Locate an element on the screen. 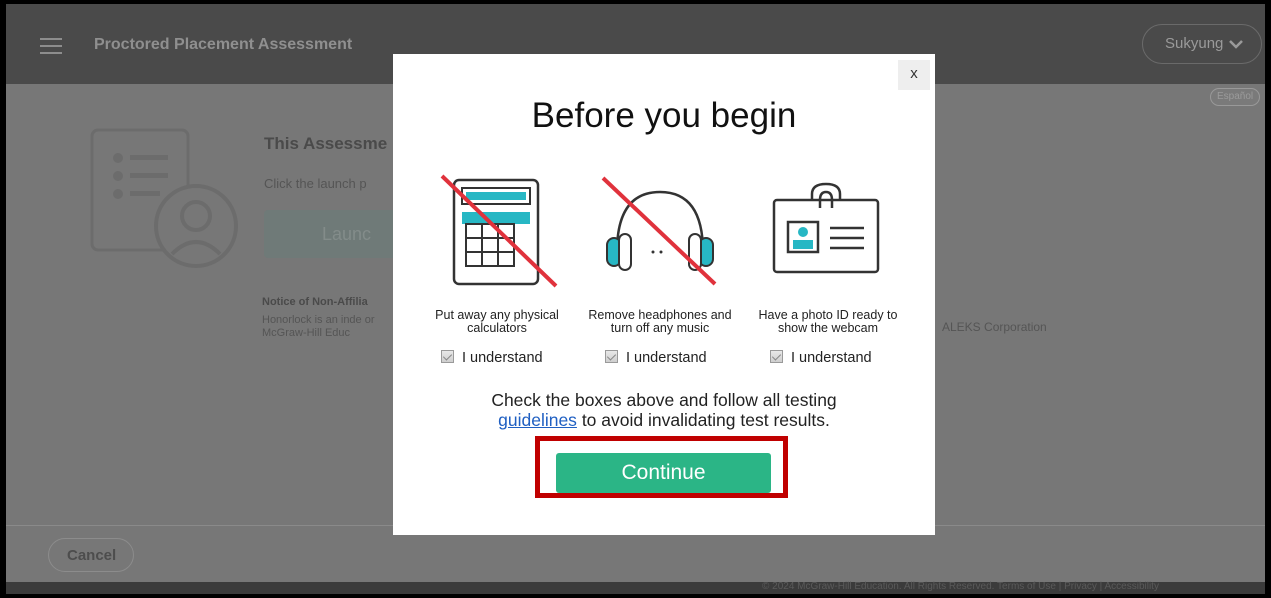 Image resolution: width=1271 pixels, height=598 pixels. user-menu-button: Sukyung is located at coordinates (1202, 44).